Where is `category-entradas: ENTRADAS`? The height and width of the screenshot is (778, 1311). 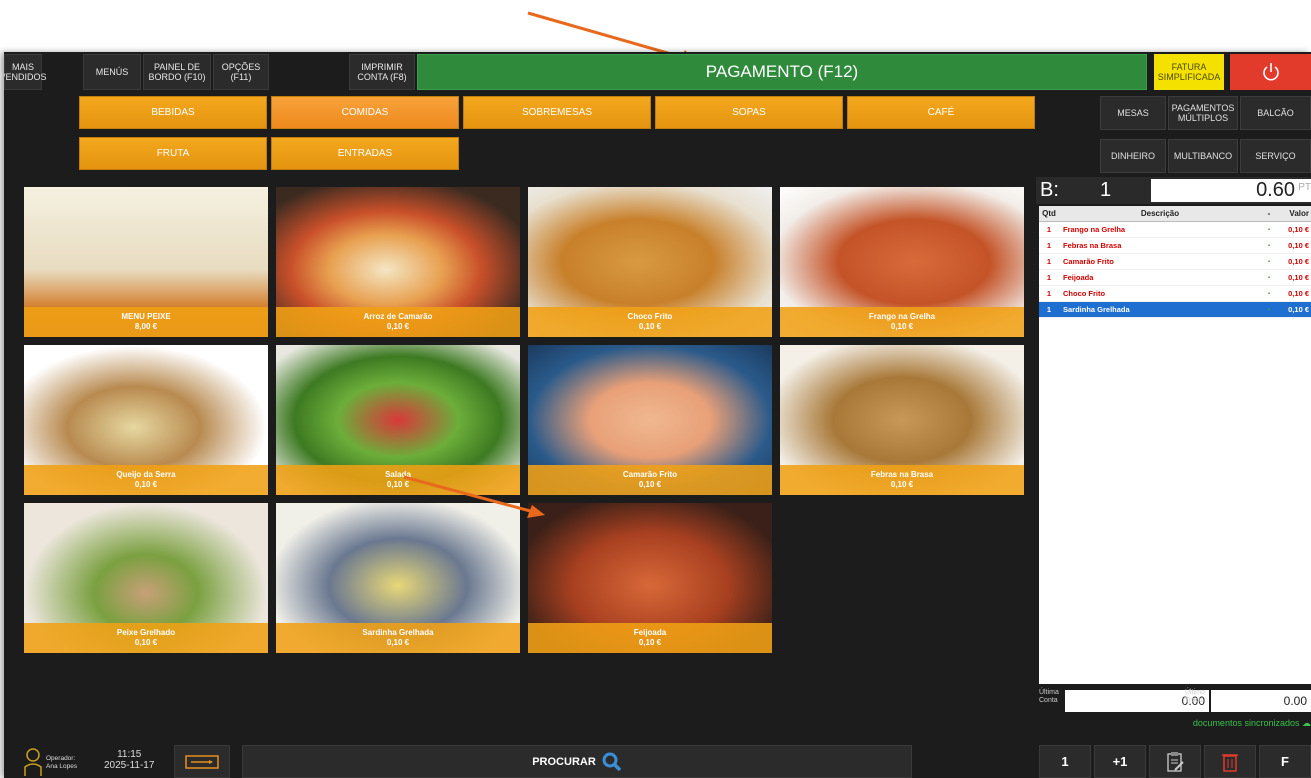 category-entradas: ENTRADAS is located at coordinates (365, 153).